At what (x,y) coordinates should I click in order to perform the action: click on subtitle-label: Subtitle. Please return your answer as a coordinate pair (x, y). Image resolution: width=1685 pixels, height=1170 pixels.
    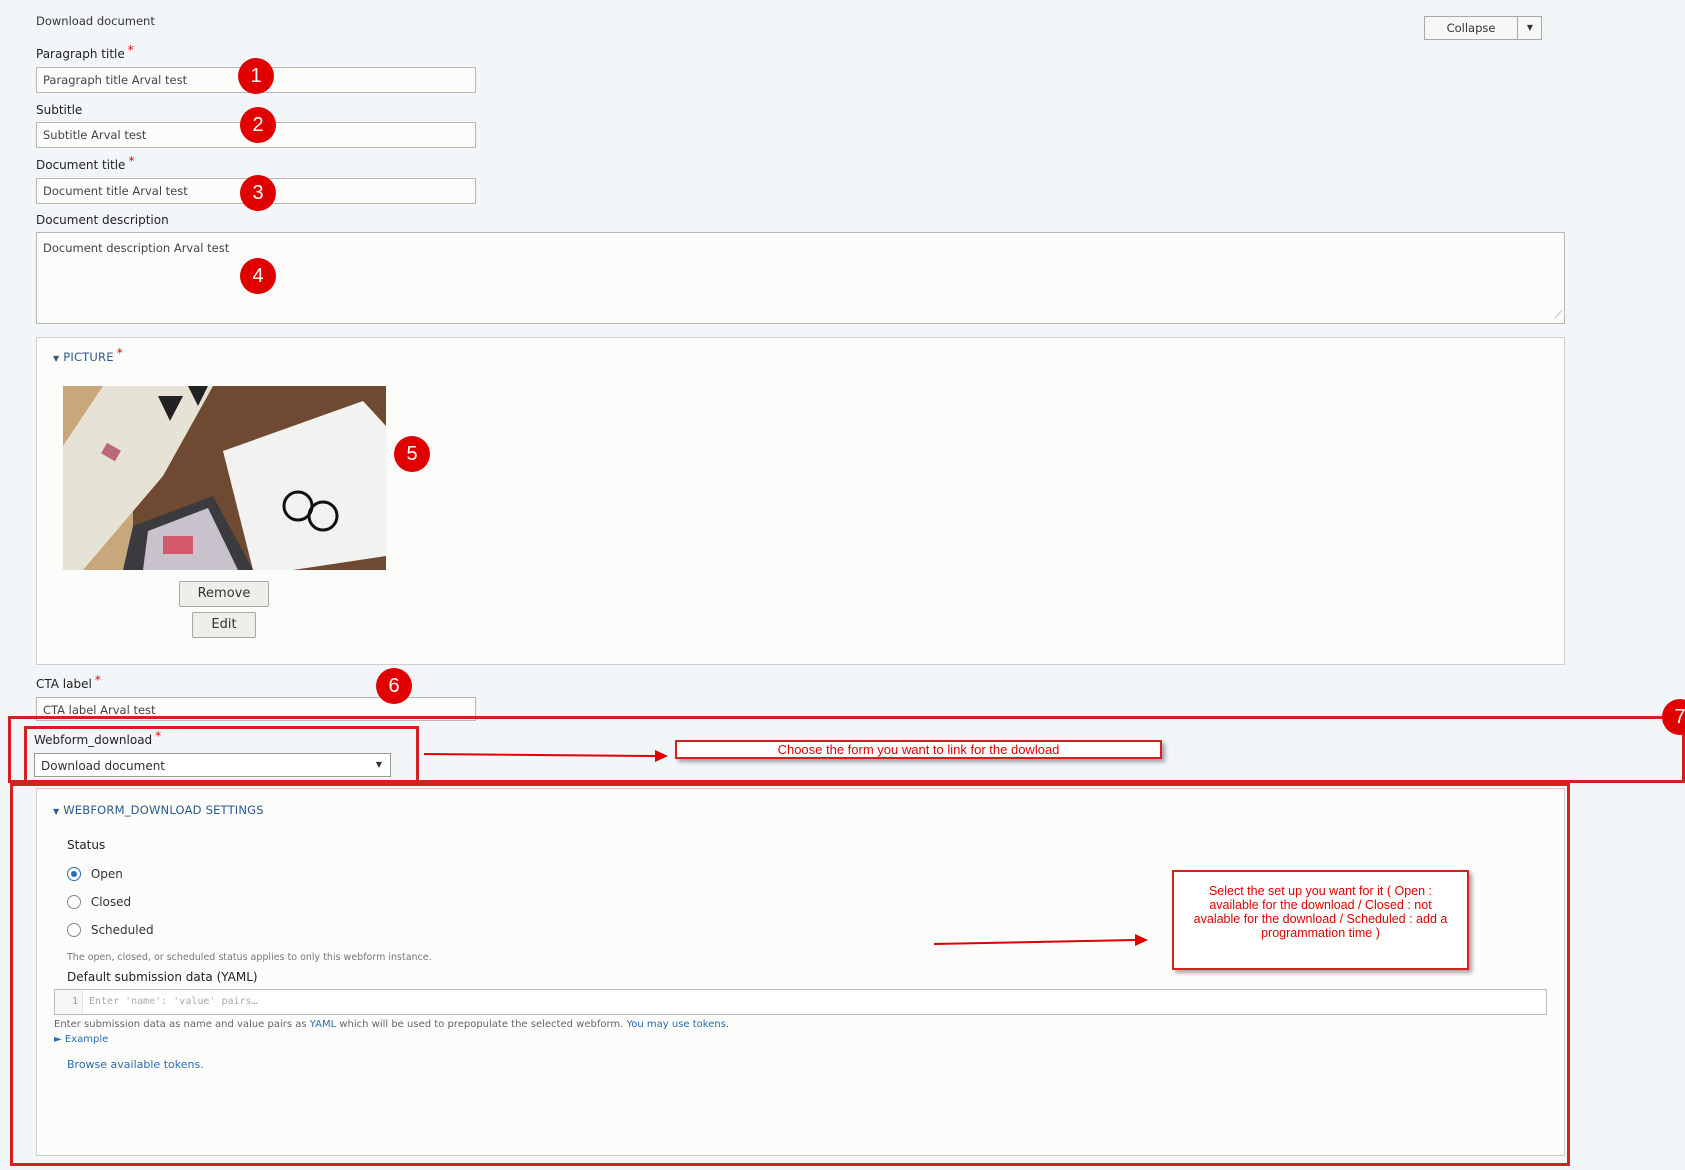
    Looking at the image, I should click on (59, 110).